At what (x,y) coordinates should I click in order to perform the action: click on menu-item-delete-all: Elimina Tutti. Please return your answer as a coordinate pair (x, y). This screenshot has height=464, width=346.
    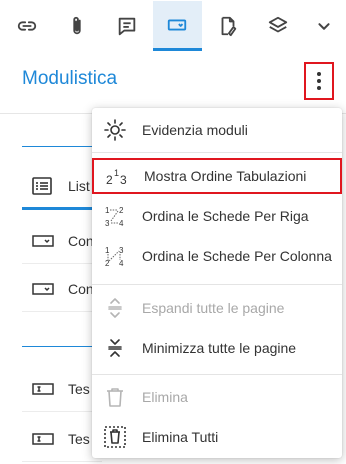
    Looking at the image, I should click on (217, 437).